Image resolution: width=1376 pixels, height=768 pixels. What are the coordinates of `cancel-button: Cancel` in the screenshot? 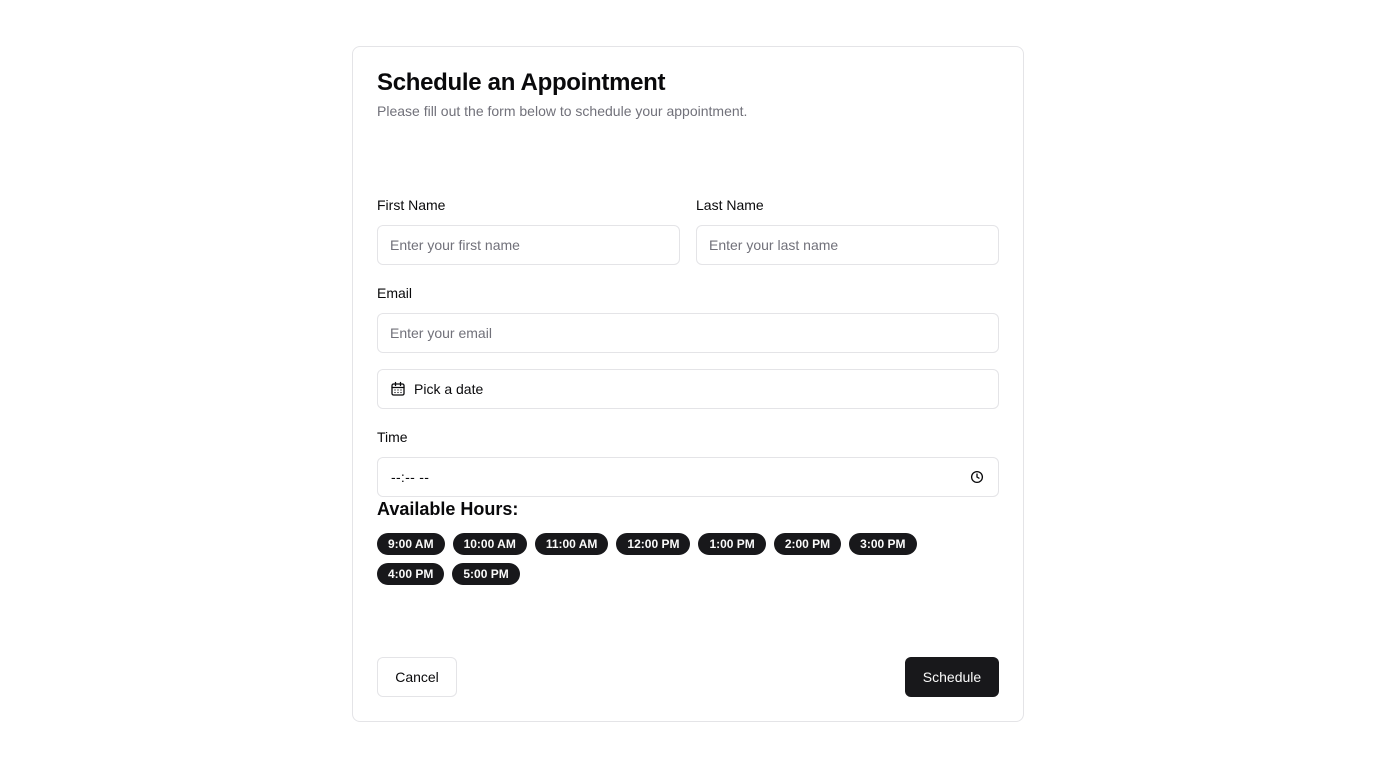 It's located at (417, 677).